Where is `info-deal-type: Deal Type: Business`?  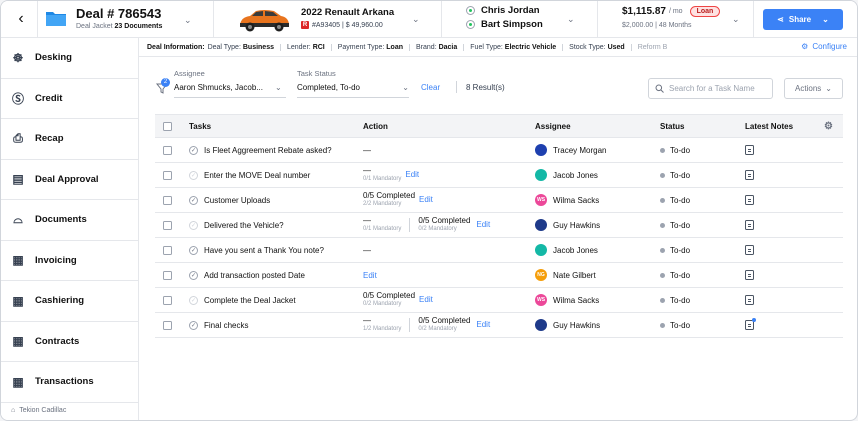 info-deal-type: Deal Type: Business is located at coordinates (240, 47).